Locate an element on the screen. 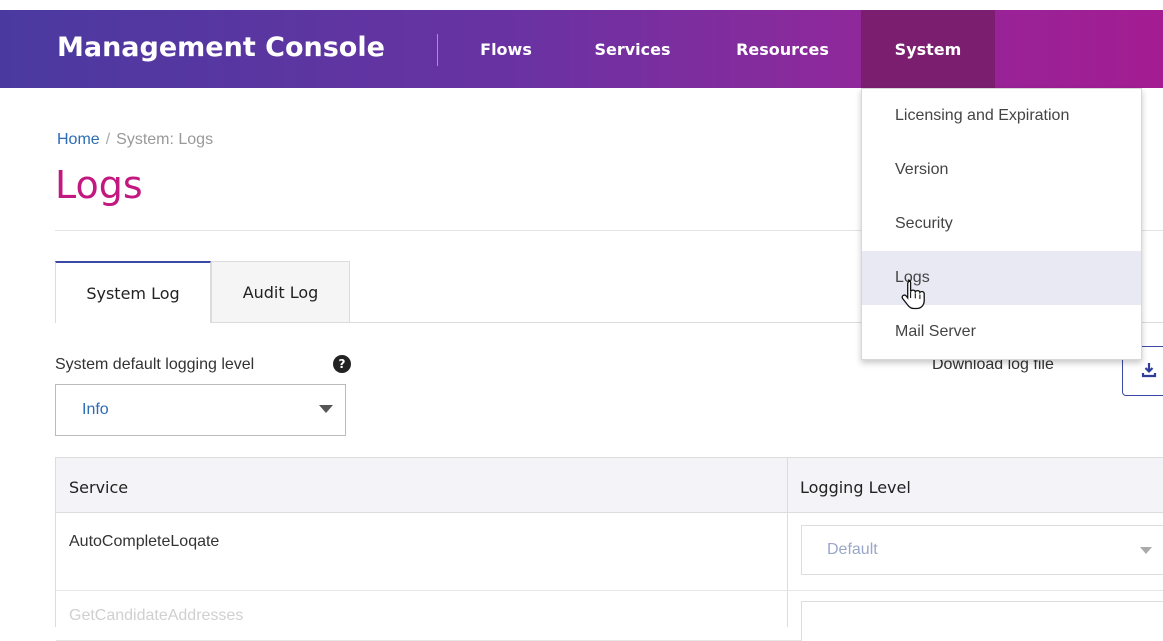  service-name-cell: GetCandidateAddresses is located at coordinates (156, 615).